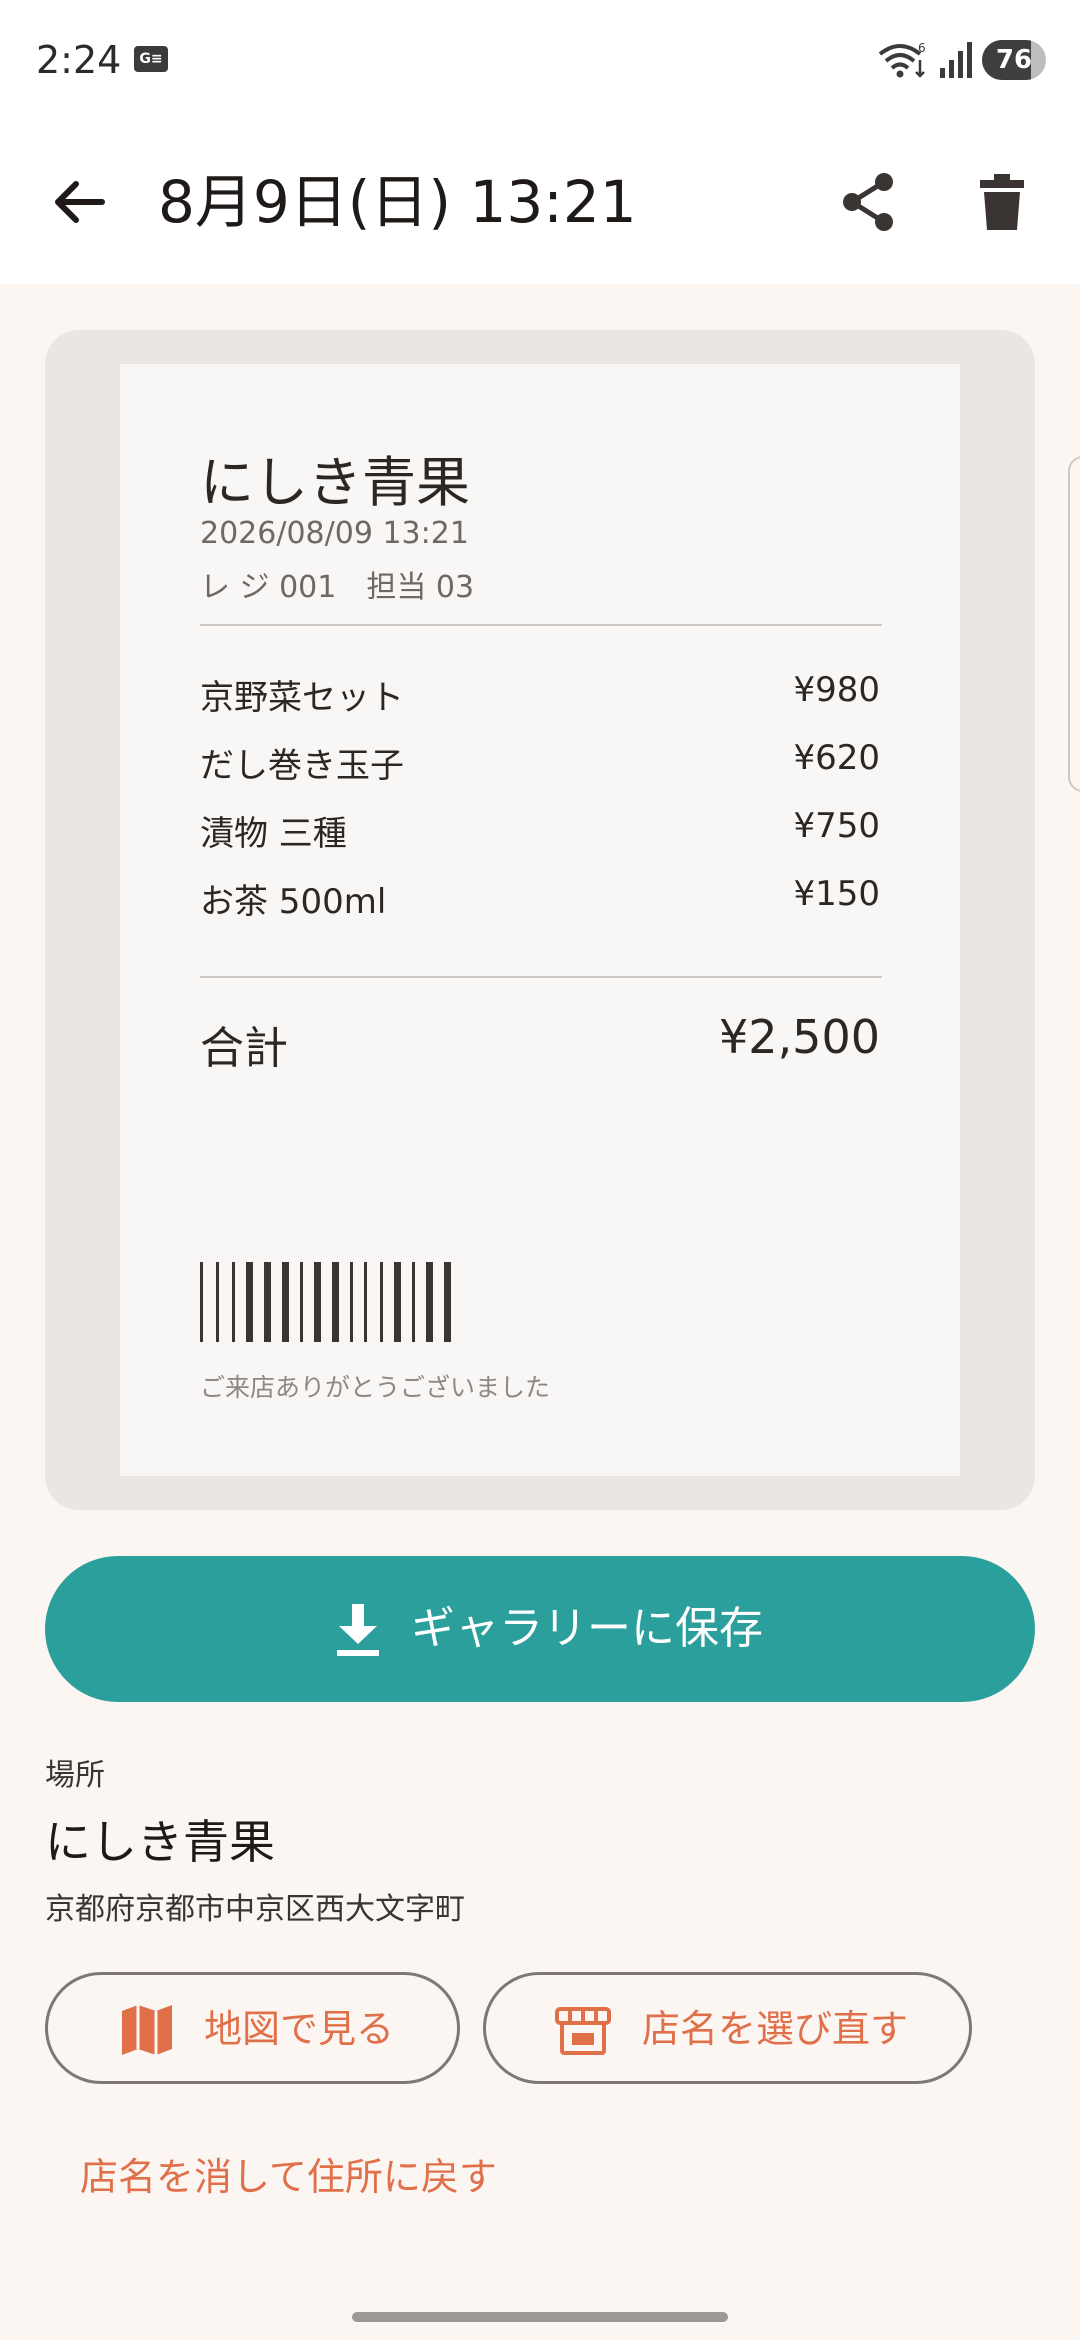  Describe the element at coordinates (80, 2287) in the screenshot. I see `next-section-label-peek: ――` at that location.